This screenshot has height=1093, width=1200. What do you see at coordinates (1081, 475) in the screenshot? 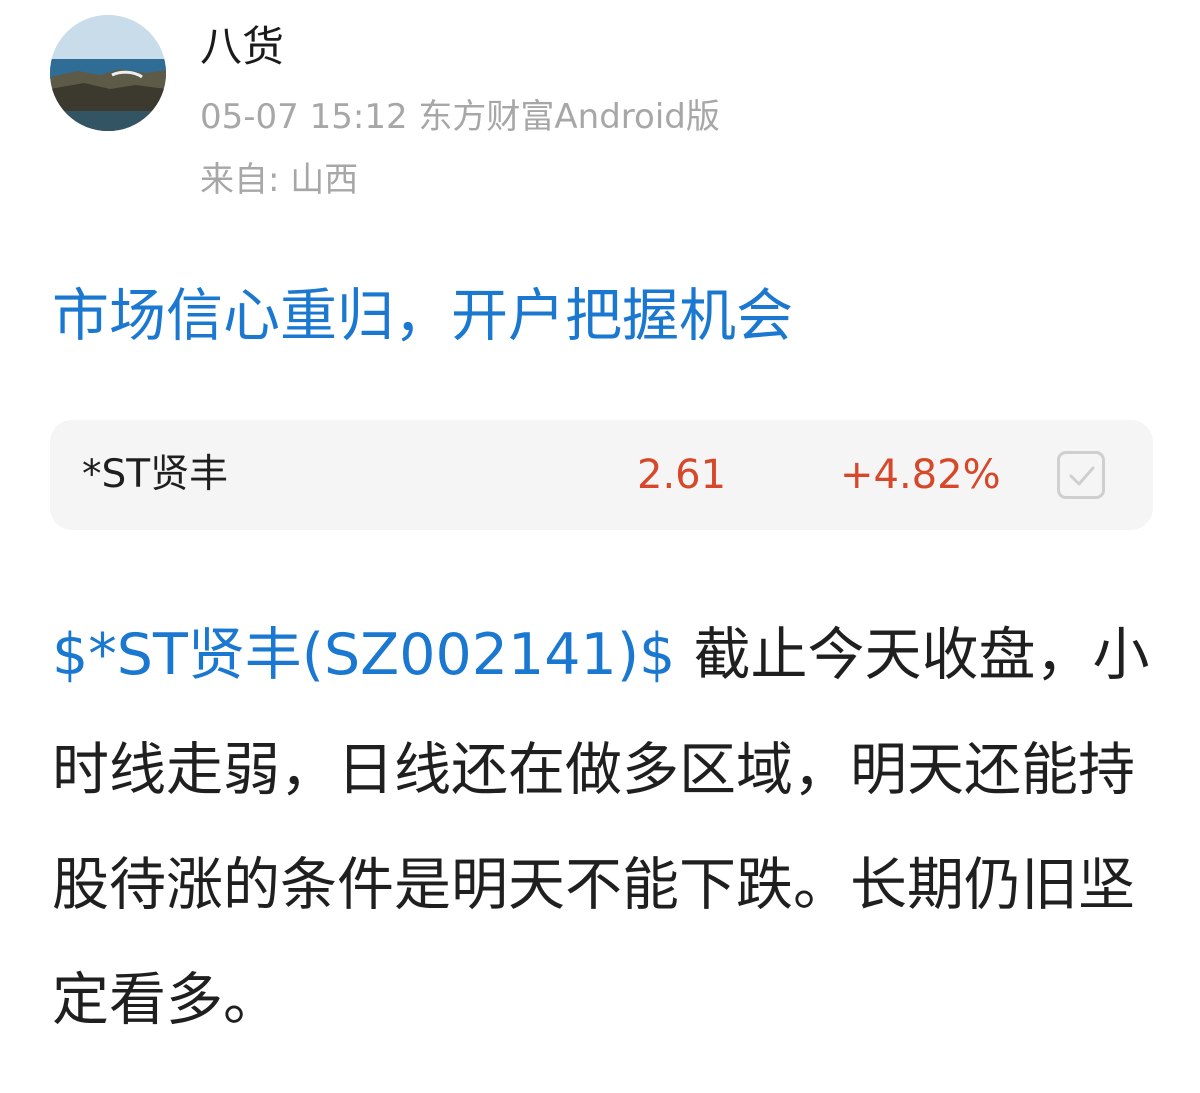
I see `checkbox-icon` at bounding box center [1081, 475].